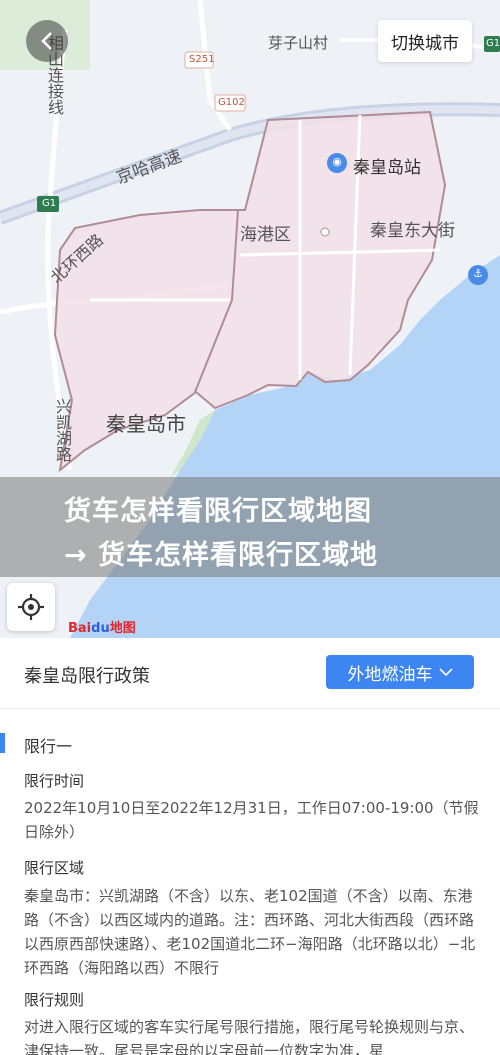  Describe the element at coordinates (49, 203) in the screenshot. I see `road-shield-g1: G1` at that location.